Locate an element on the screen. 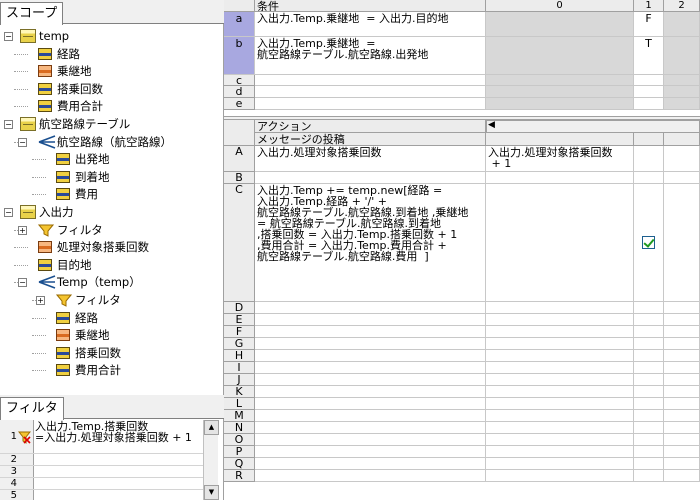 This screenshot has width=700, height=500. action-row-label: B is located at coordinates (239, 178).